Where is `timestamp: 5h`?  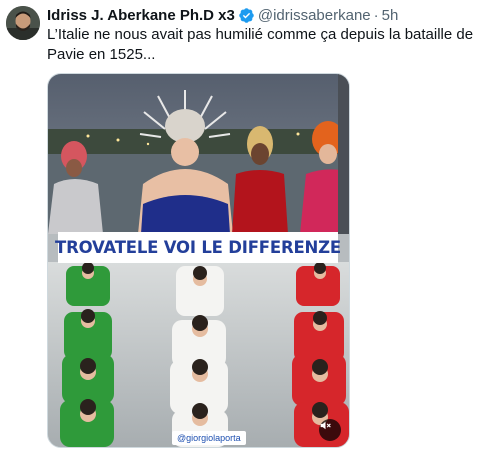
timestamp: 5h is located at coordinates (390, 15).